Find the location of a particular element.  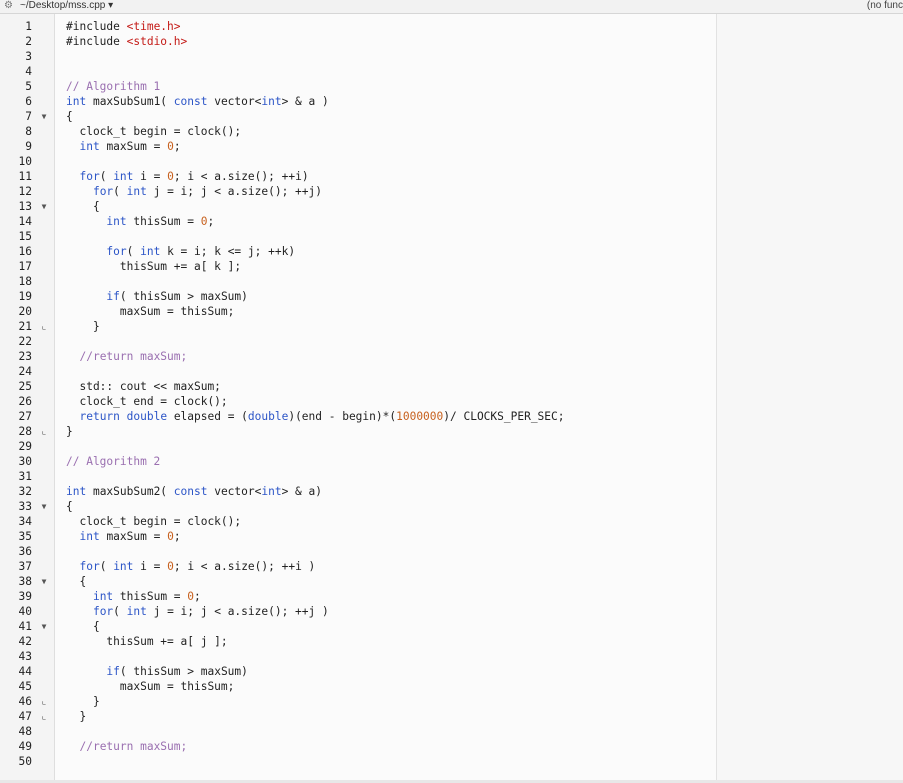

code-text: maxSum = thisSum; is located at coordinates (150, 686).